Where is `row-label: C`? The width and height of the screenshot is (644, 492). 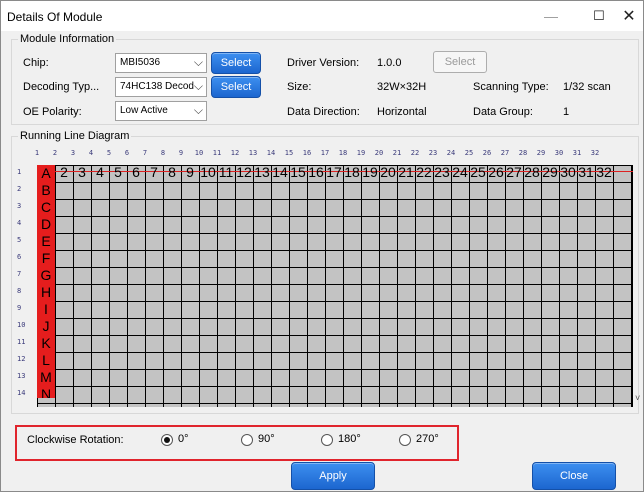
row-label: C is located at coordinates (46, 207).